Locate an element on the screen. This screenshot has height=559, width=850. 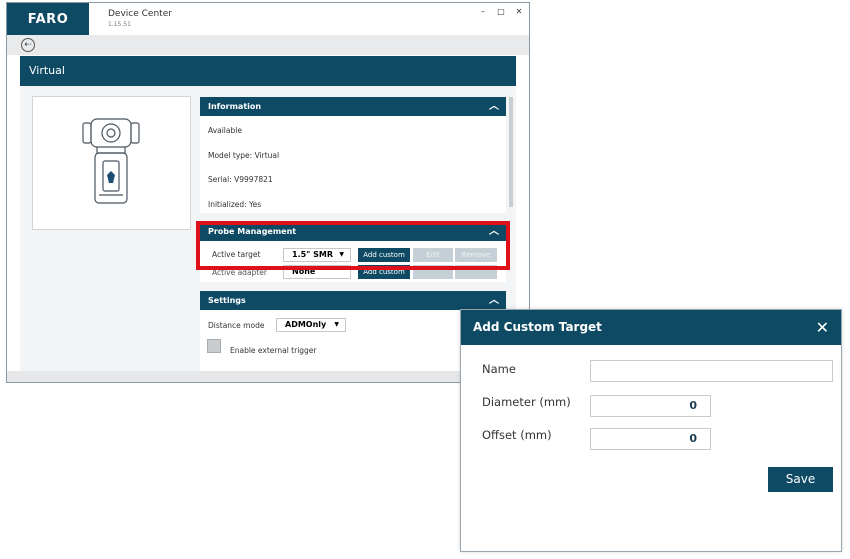
settings-header: Settings ︿ is located at coordinates (353, 300).